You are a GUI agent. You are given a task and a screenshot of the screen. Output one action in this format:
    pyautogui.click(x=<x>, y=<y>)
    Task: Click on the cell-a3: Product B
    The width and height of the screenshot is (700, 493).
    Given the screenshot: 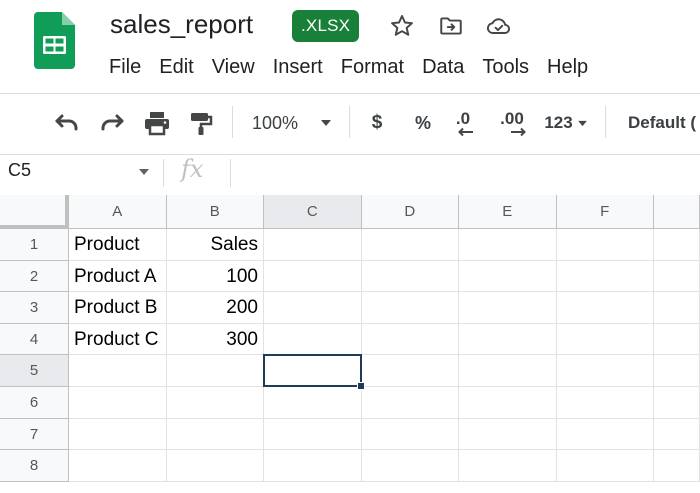 What is the action you would take?
    pyautogui.click(x=118, y=308)
    